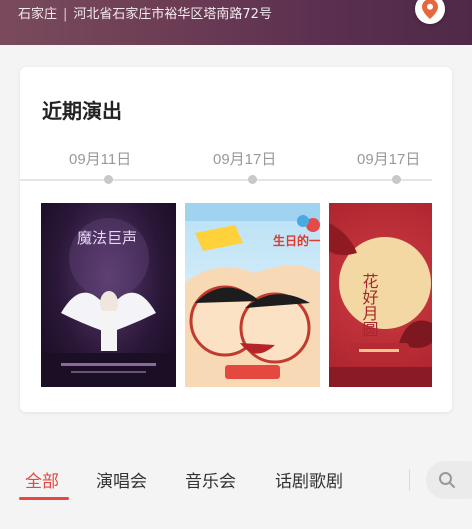 The width and height of the screenshot is (472, 529). I want to click on show-poster: 魔法巨声, so click(108, 295).